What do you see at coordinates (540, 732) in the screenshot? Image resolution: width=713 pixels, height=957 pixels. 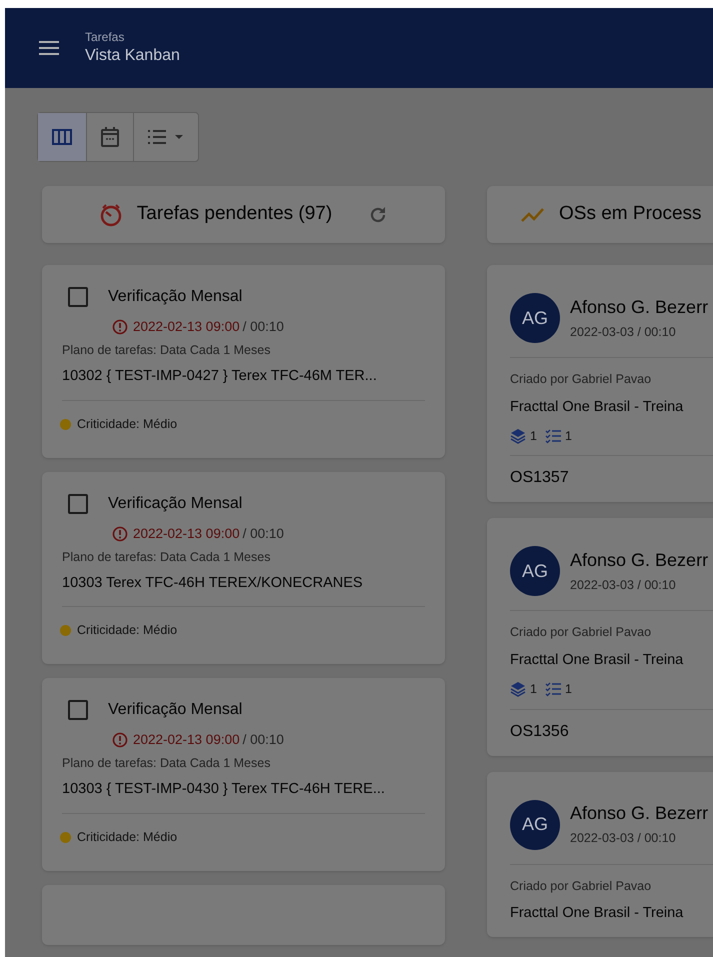 I see `work-order-code: OS1356` at bounding box center [540, 732].